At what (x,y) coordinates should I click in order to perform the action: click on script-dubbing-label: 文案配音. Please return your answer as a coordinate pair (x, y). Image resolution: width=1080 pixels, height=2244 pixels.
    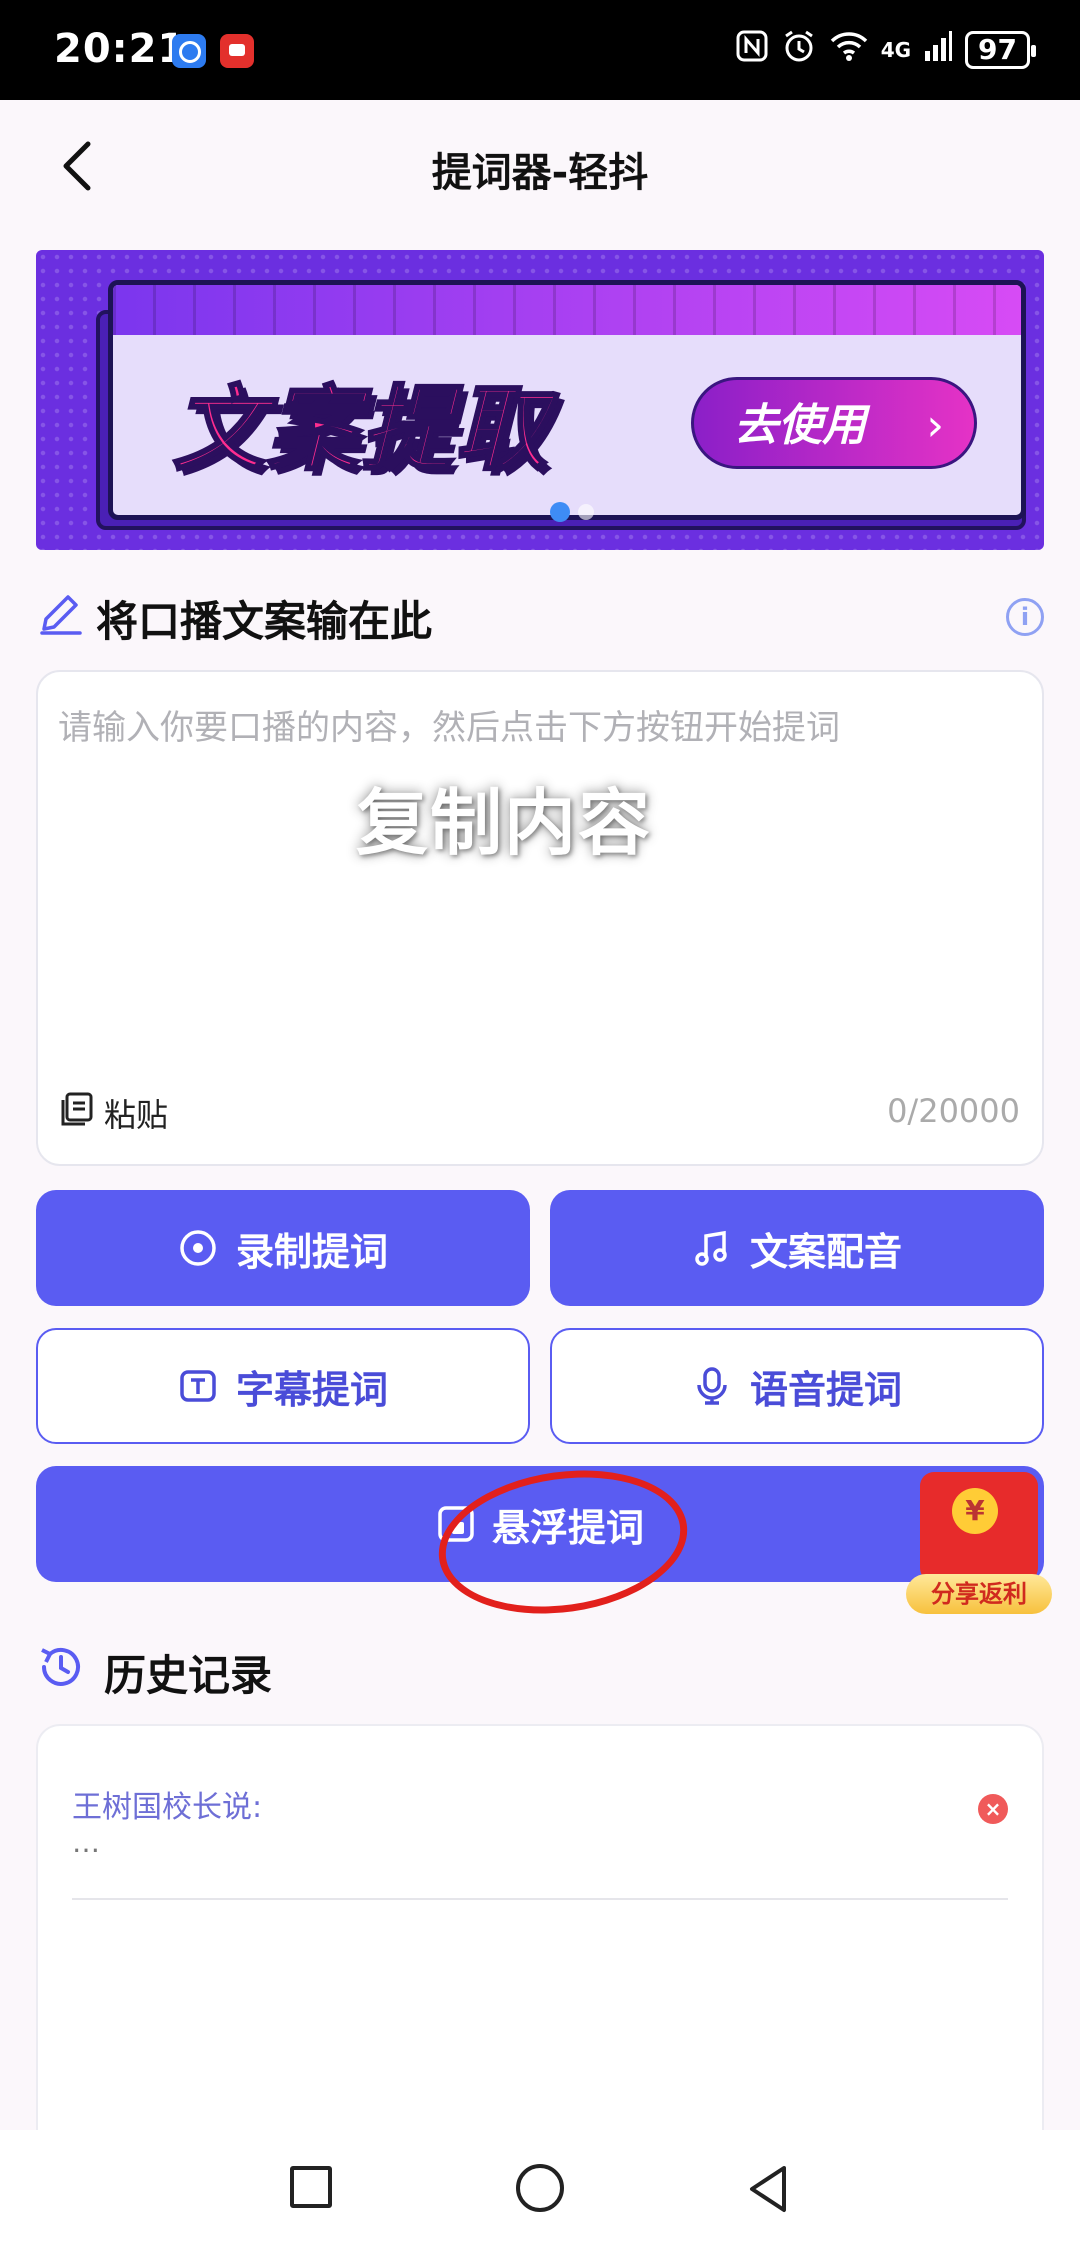
    Looking at the image, I should click on (825, 1251).